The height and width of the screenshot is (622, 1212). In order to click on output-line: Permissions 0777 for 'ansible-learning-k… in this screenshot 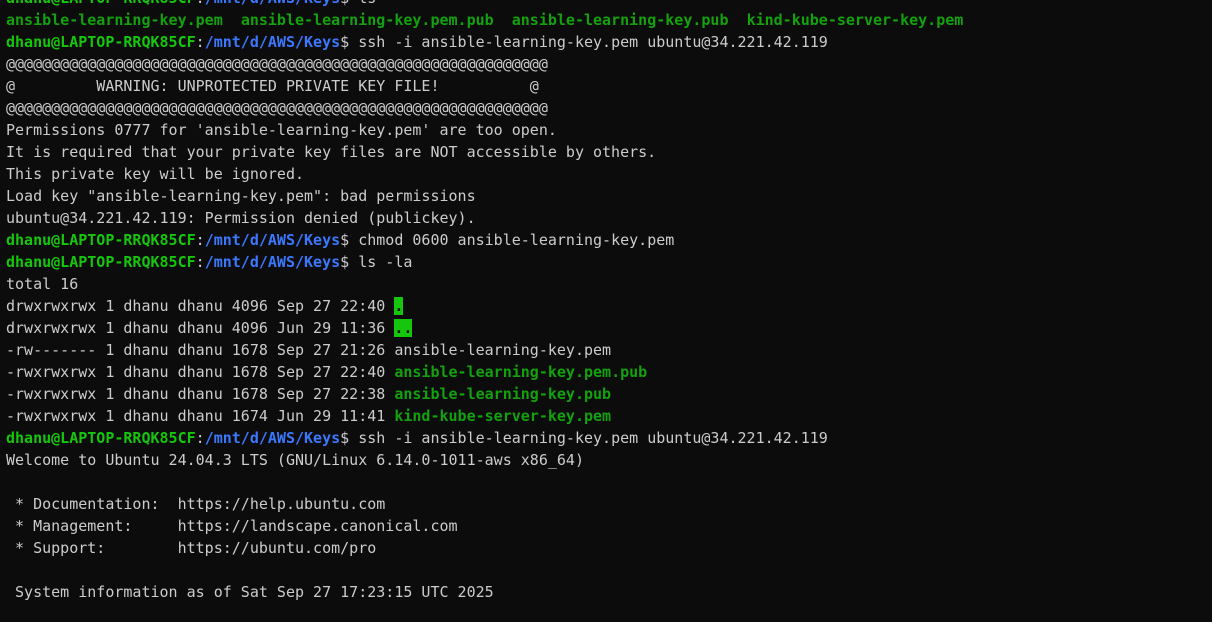, I will do `click(281, 130)`.